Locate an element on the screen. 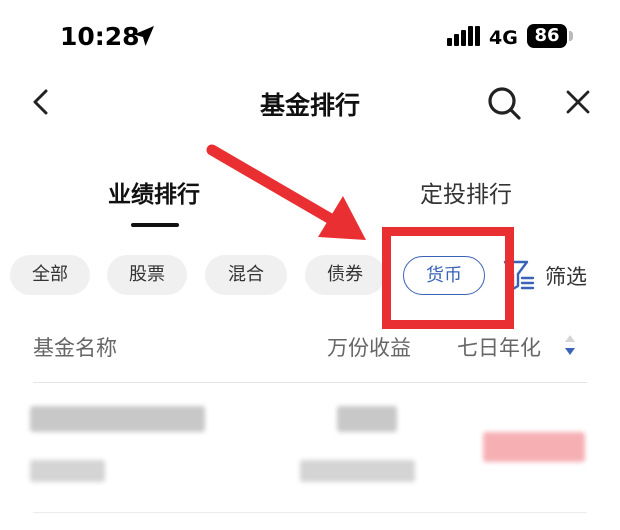 The width and height of the screenshot is (620, 530). search-icon is located at coordinates (504, 103).